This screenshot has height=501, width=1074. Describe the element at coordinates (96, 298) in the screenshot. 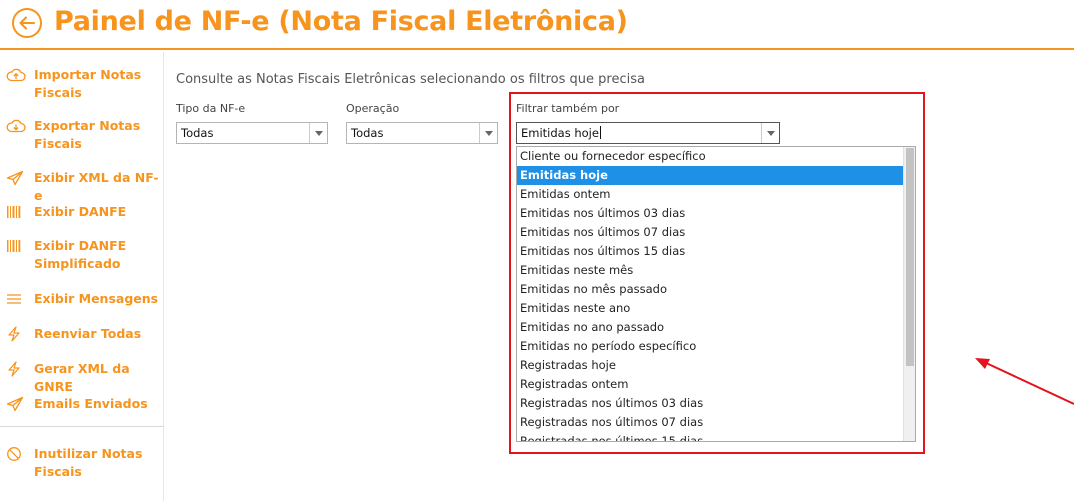

I see `sidebar-item-label: Exibir Mensagens` at that location.